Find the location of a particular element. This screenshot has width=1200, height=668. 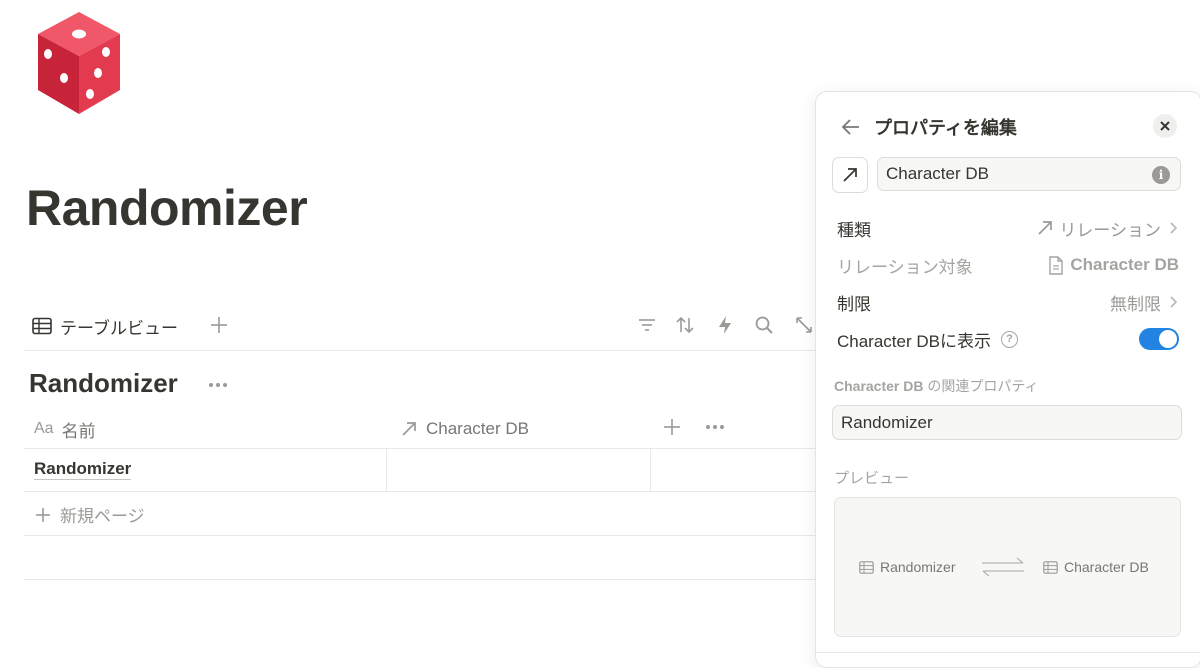

relation-target-value: Character DB is located at coordinates (1124, 264).